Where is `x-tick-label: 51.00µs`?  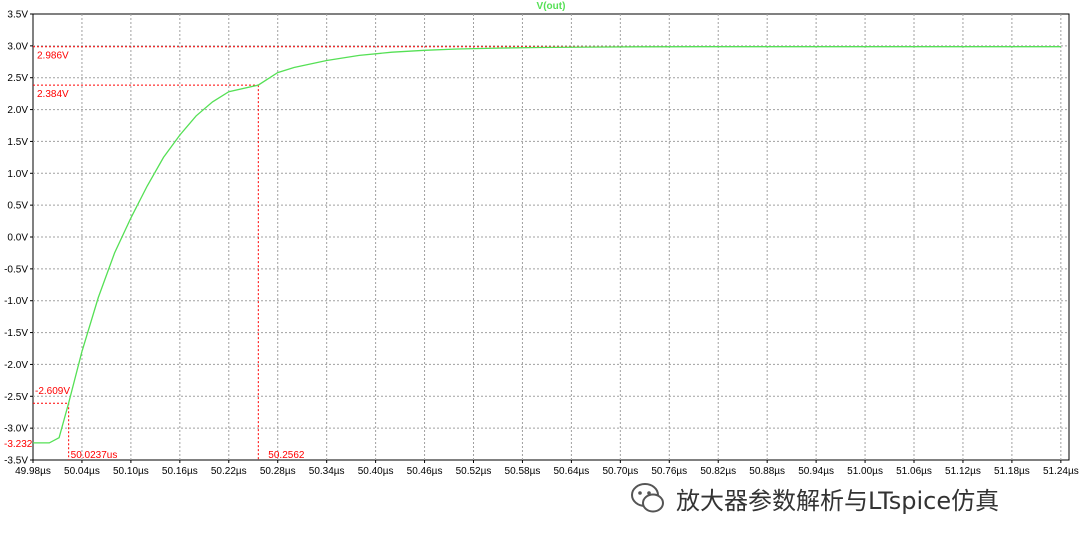 x-tick-label: 51.00µs is located at coordinates (865, 471).